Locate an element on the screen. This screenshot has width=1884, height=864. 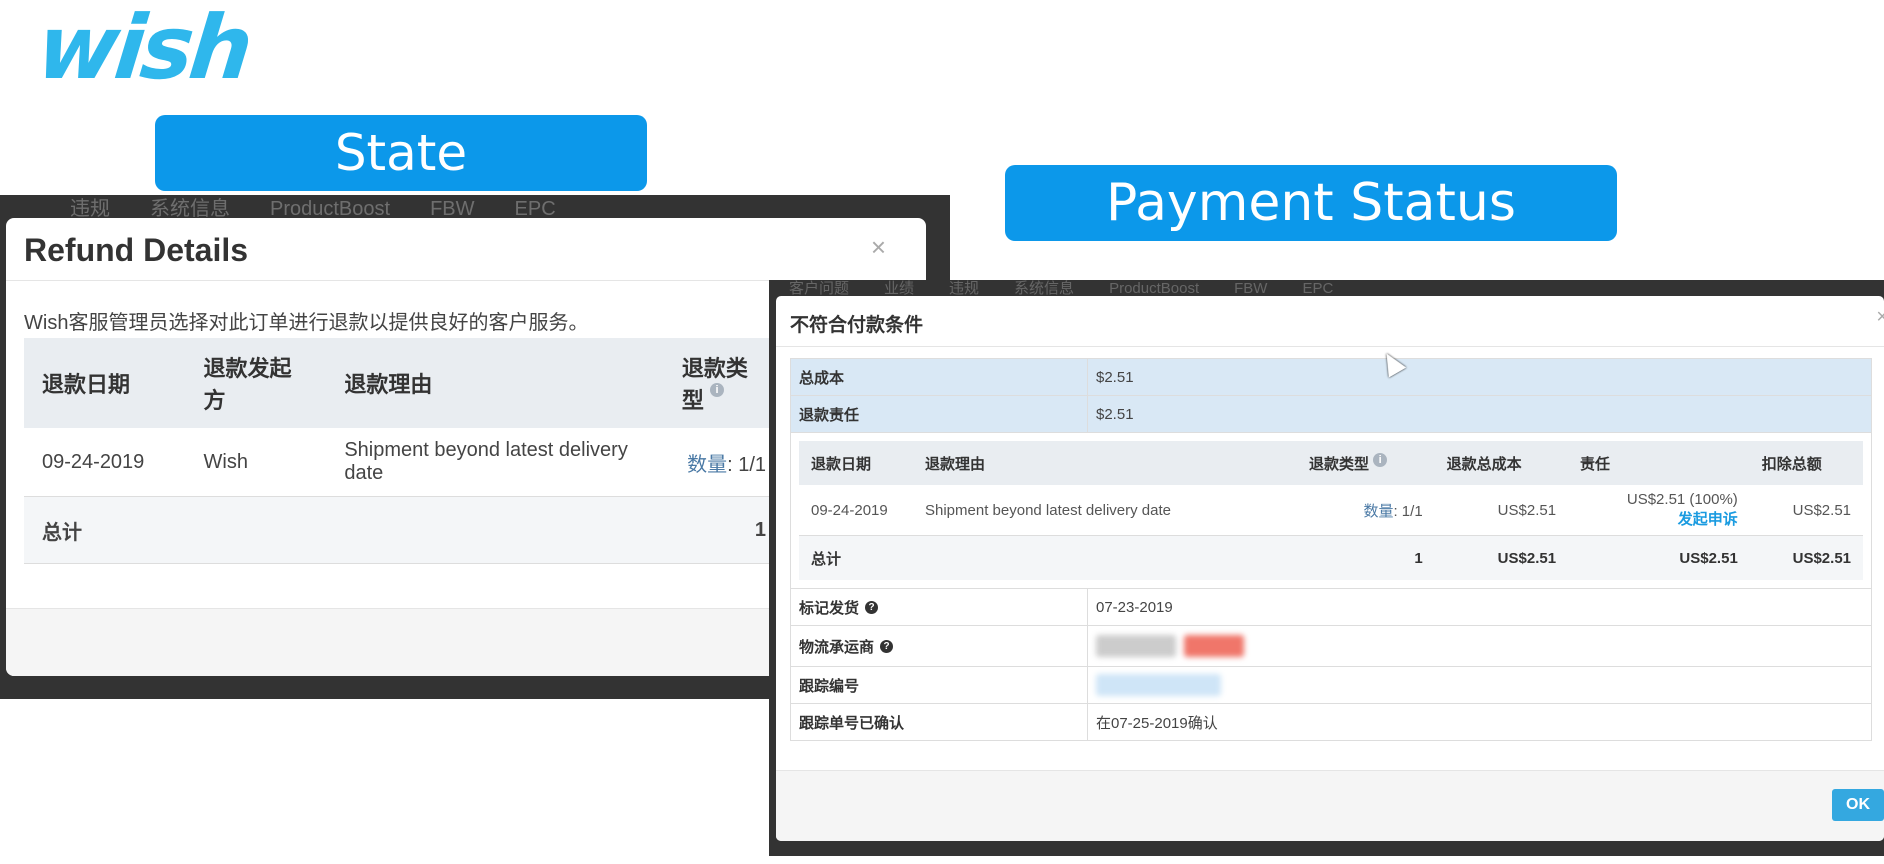
carrier-value-redacted is located at coordinates (1166, 646).